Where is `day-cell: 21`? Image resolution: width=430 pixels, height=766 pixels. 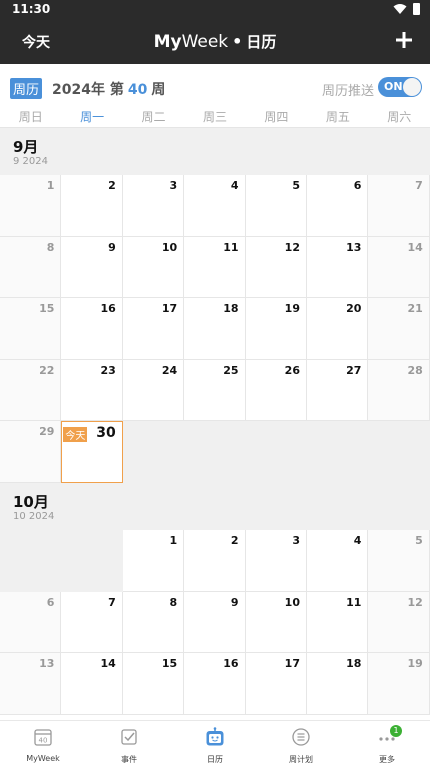
day-cell: 21 is located at coordinates (399, 329).